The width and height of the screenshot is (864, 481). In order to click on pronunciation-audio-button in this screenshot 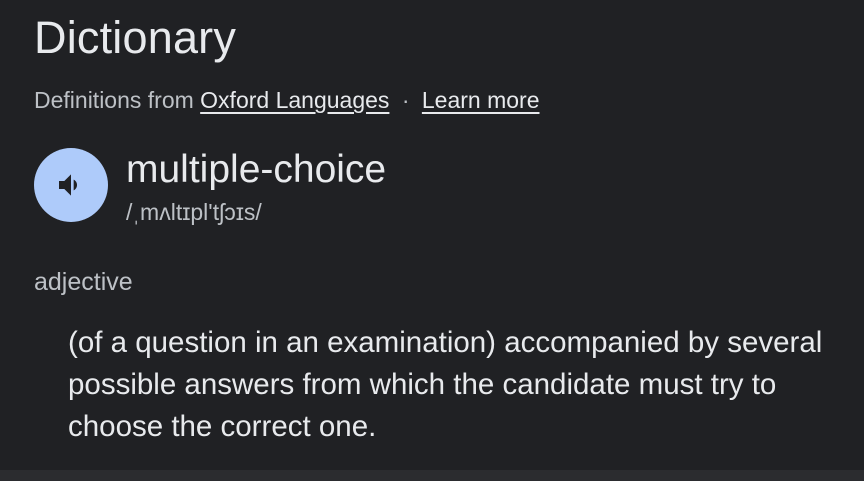, I will do `click(71, 185)`.